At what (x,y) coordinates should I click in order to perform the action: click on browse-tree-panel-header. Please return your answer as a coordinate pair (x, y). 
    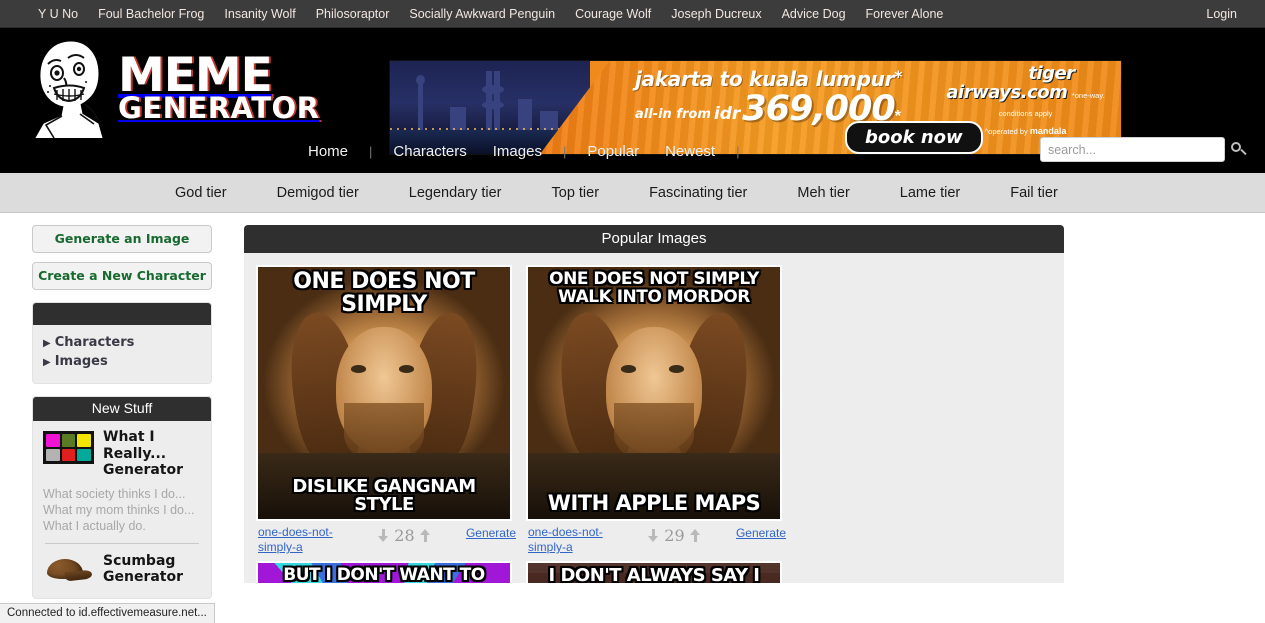
    Looking at the image, I should click on (122, 314).